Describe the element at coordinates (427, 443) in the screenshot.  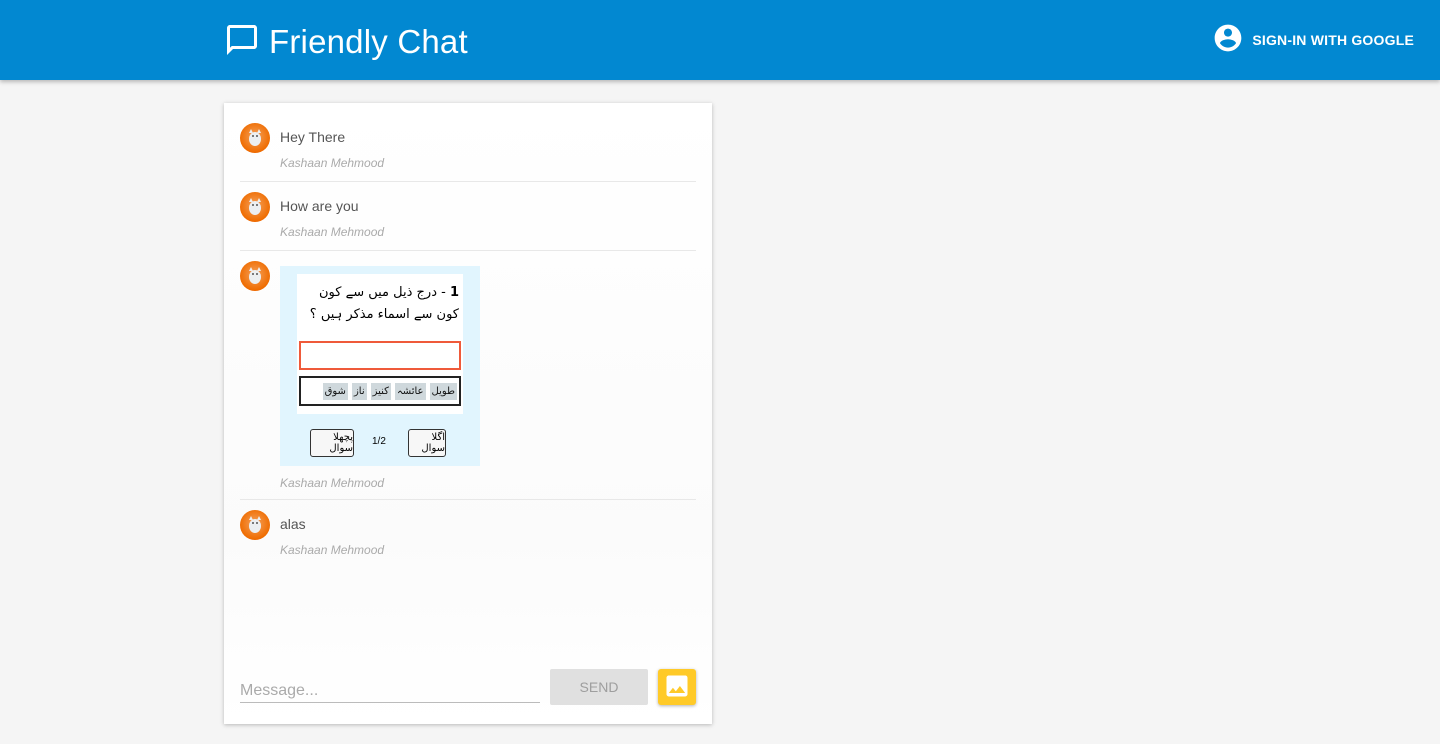
I see `next-question-button: اگلا سوال` at that location.